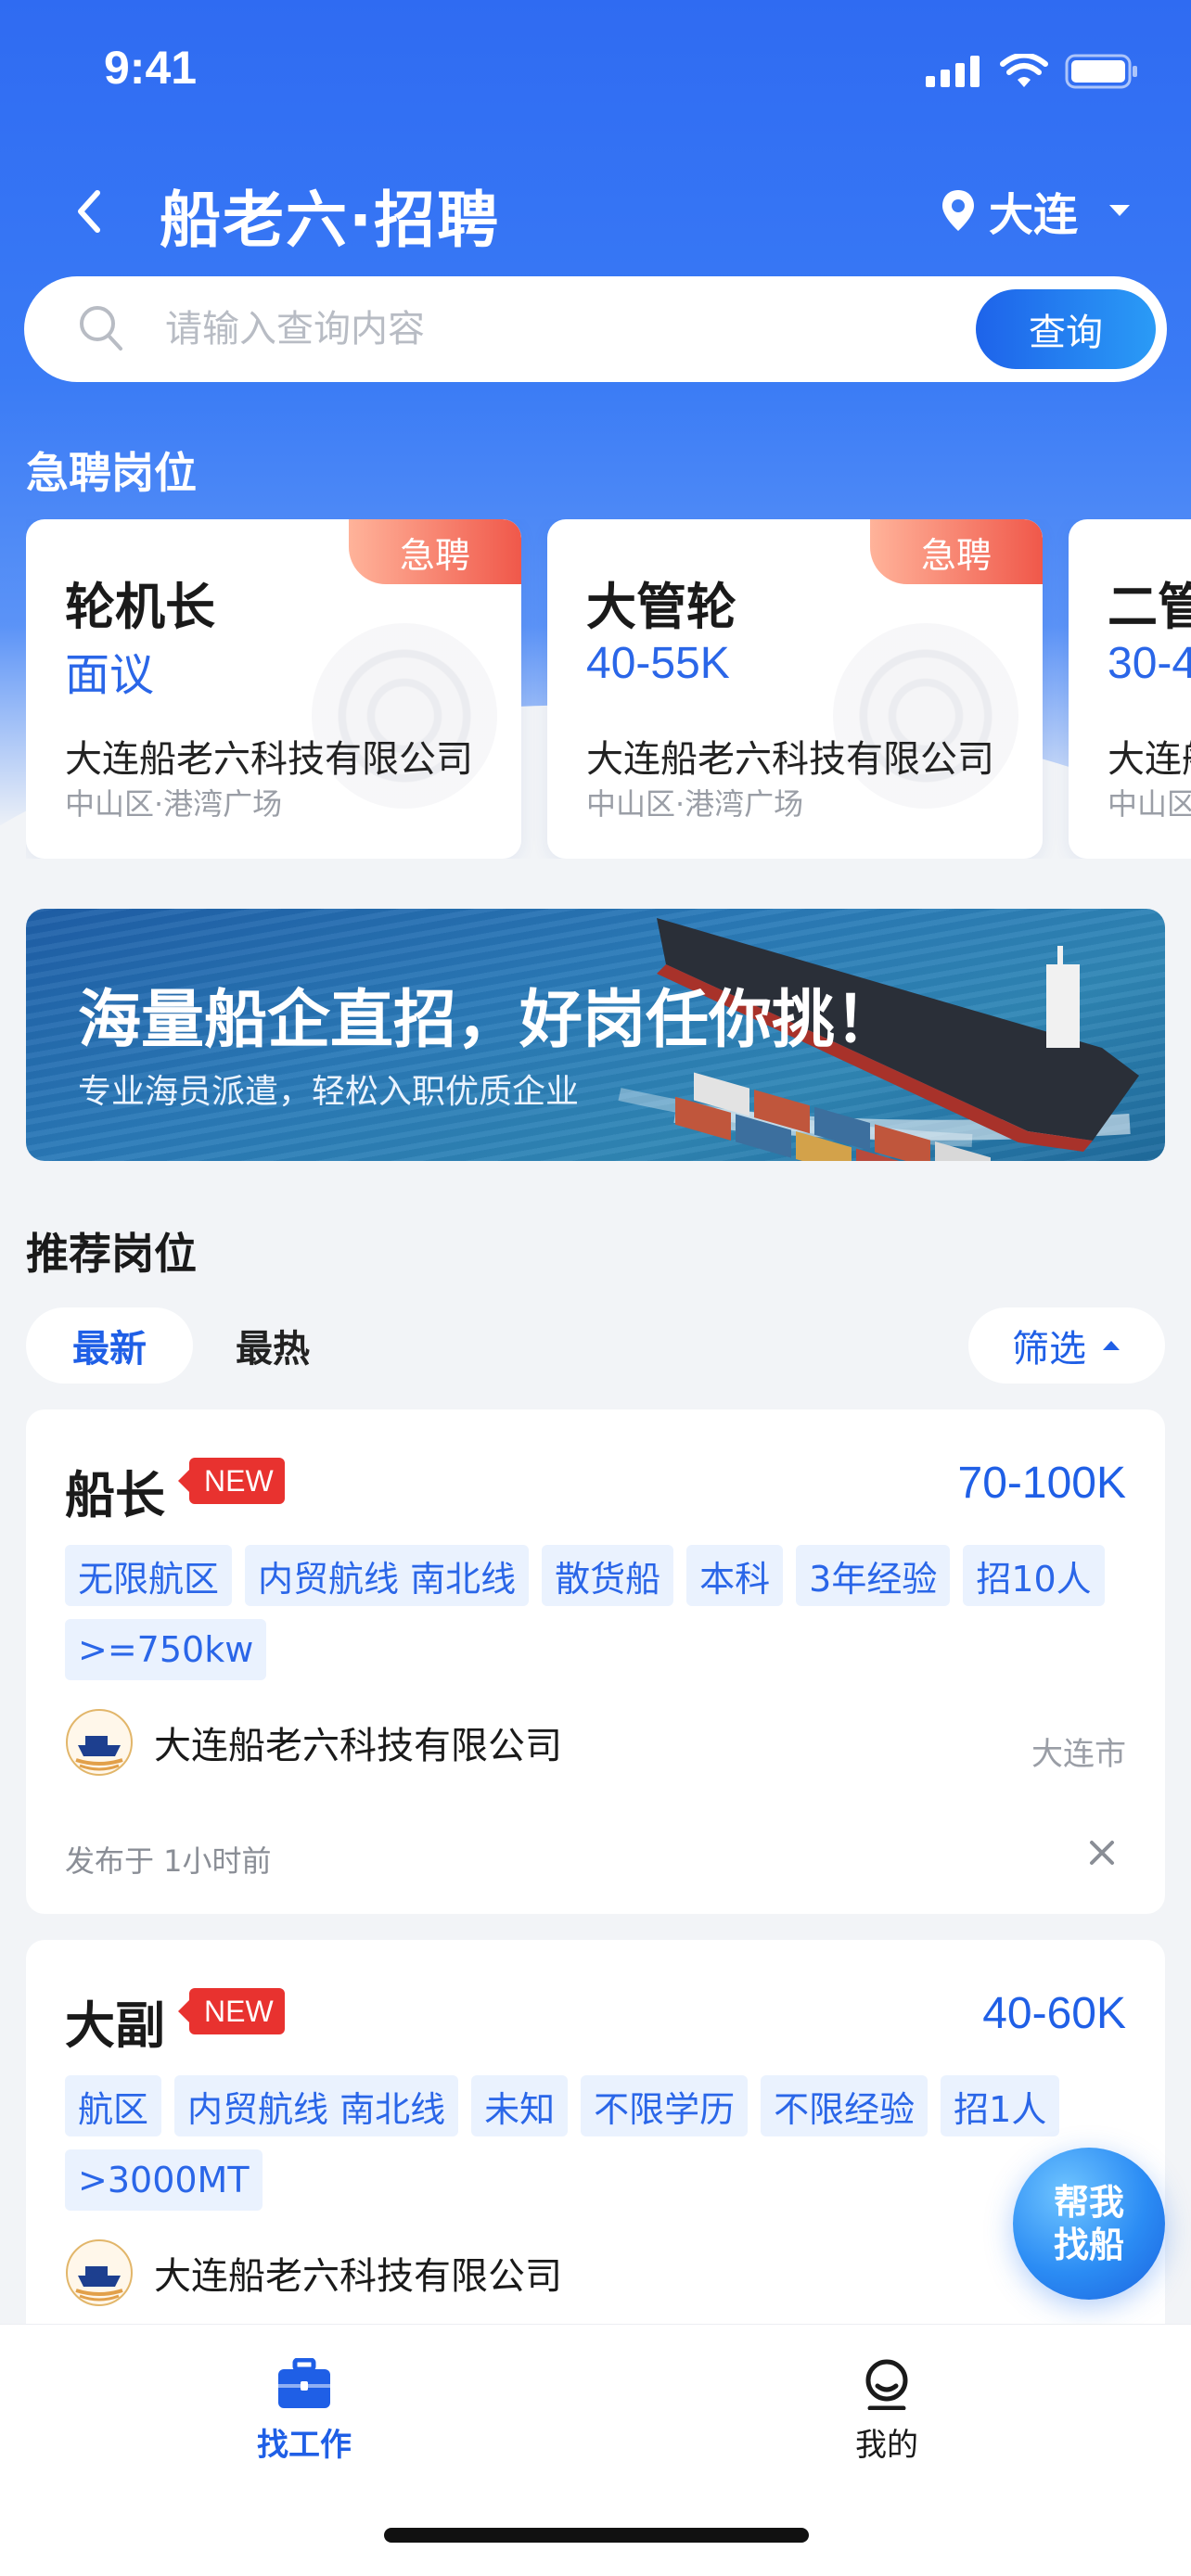  Describe the element at coordinates (595, 69) in the screenshot. I see `status-bar: 9:41` at that location.